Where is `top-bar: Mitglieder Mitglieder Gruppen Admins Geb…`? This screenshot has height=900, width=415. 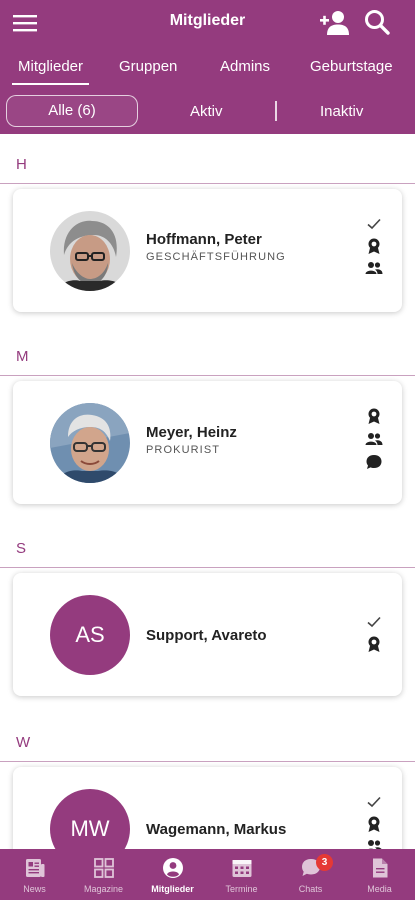 top-bar: Mitglieder Mitglieder Gruppen Admins Geb… is located at coordinates (207, 67).